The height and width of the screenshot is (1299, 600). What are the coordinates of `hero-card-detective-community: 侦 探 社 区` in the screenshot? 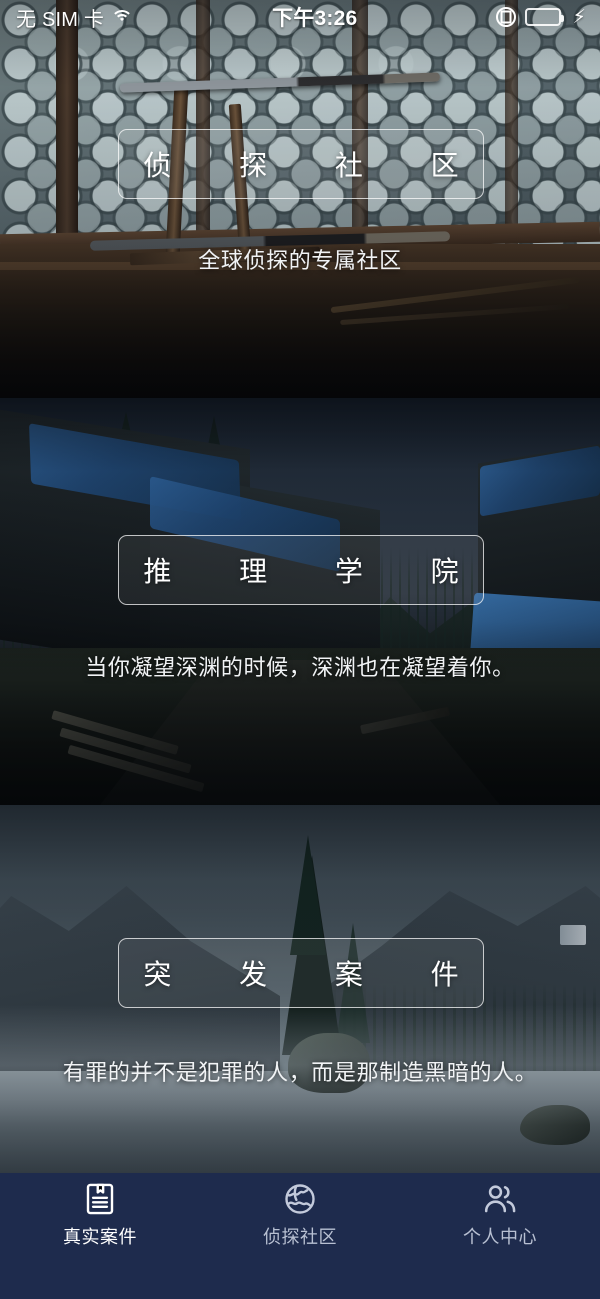 It's located at (301, 164).